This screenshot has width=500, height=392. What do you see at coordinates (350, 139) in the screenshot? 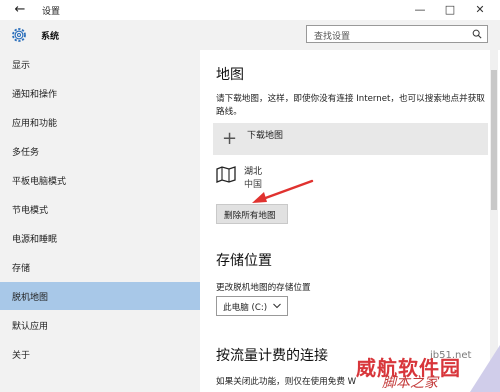
I see `download-maps-button: + 下载地图` at bounding box center [350, 139].